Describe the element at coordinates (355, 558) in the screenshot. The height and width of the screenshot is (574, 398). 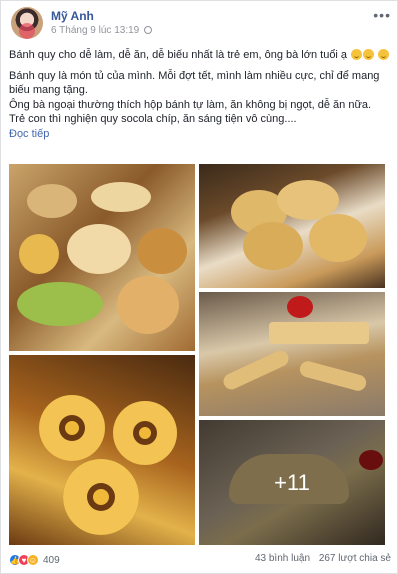
I see `shares-link: 267 lượt chia sẻ` at that location.